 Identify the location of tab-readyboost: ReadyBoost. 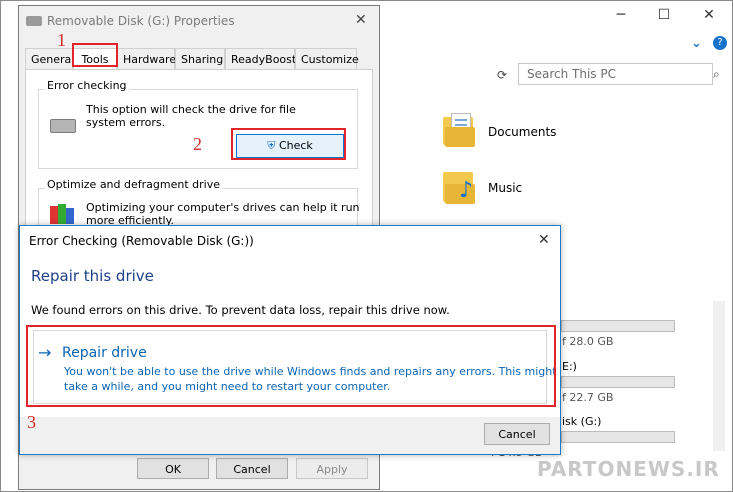
(260, 59).